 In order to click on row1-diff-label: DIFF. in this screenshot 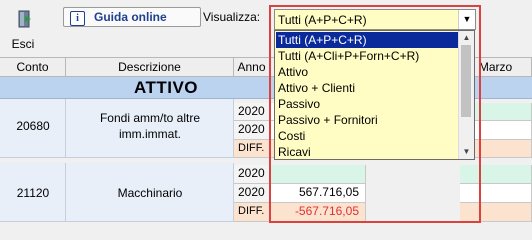, I will do `click(252, 149)`.